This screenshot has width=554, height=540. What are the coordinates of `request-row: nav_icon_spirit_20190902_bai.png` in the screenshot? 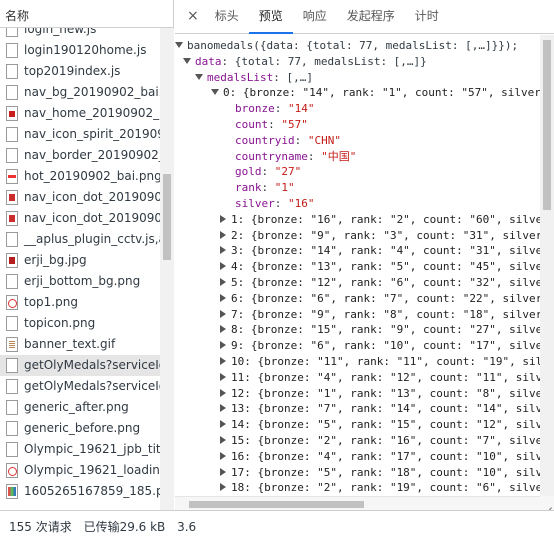 It's located at (80, 134).